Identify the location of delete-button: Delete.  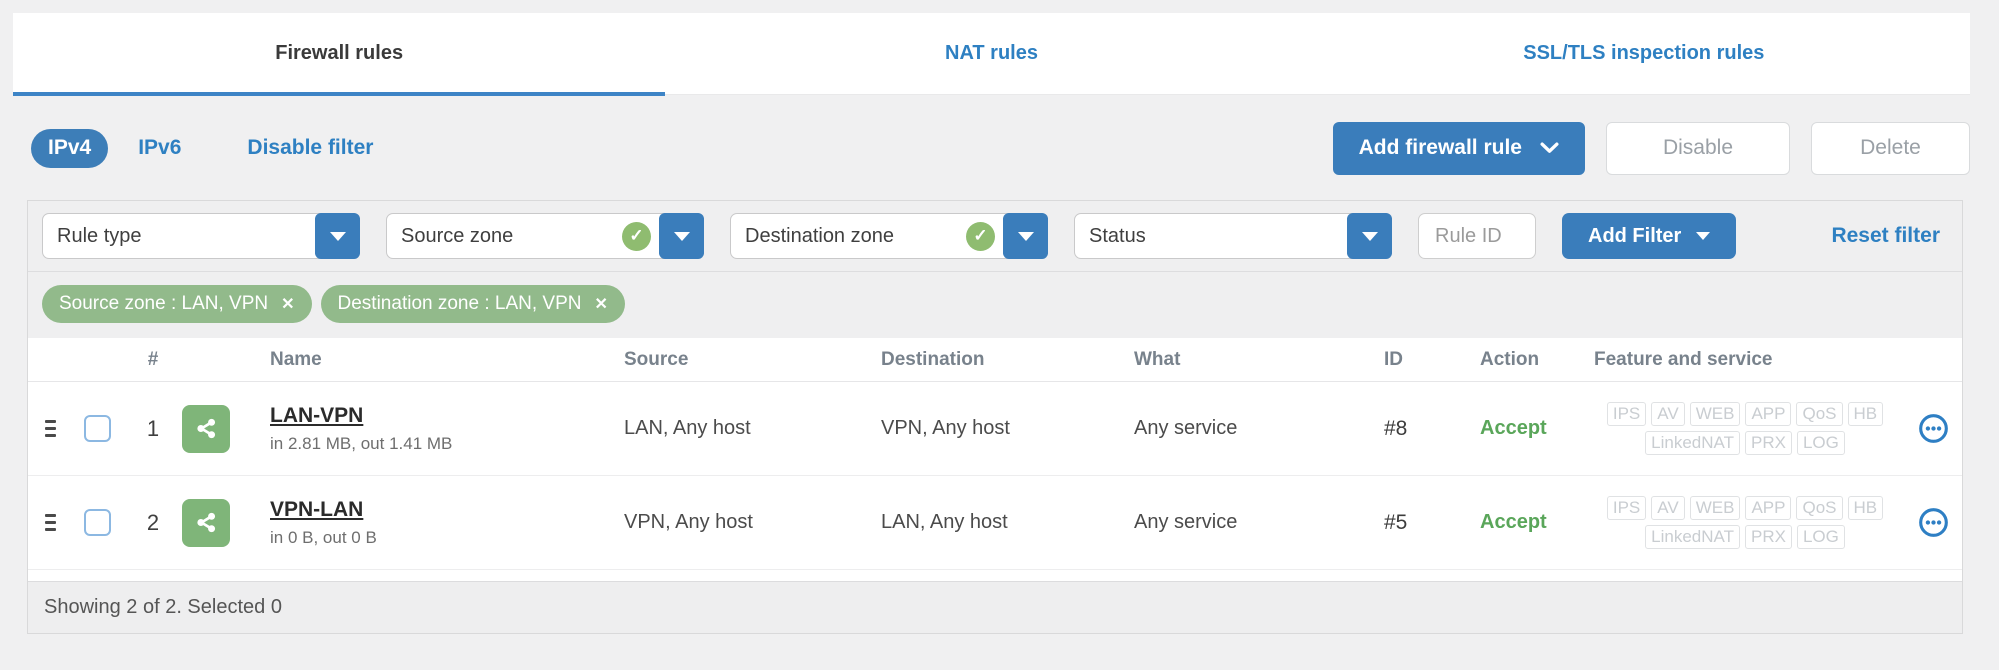
(1890, 148).